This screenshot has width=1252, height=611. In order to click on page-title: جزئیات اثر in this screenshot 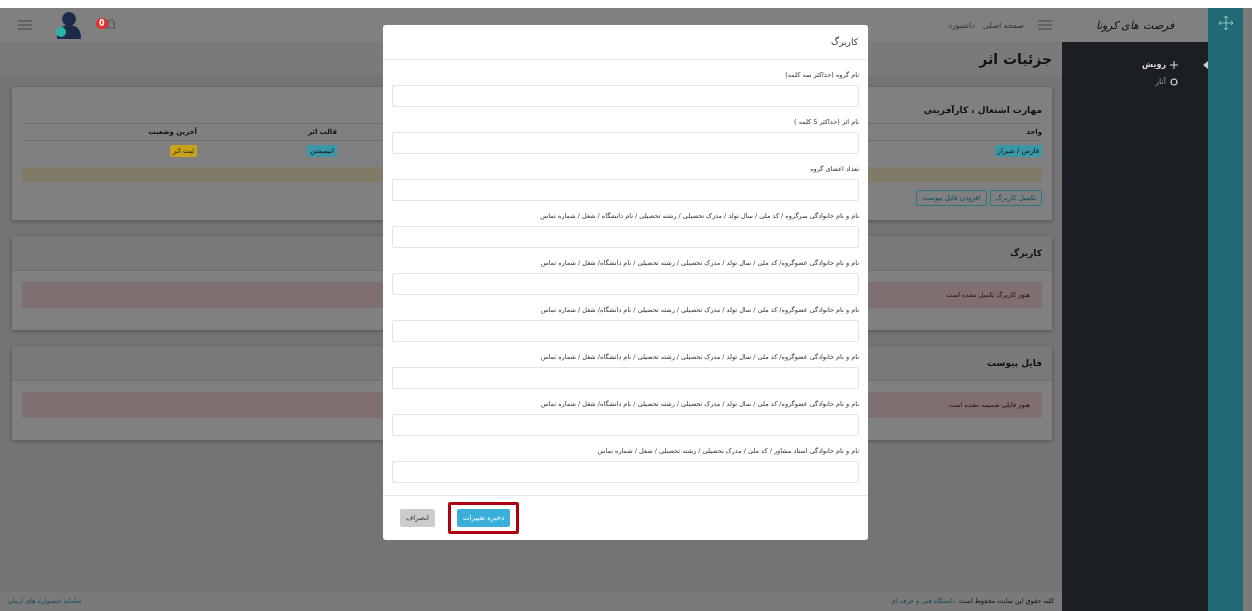, I will do `click(1015, 58)`.